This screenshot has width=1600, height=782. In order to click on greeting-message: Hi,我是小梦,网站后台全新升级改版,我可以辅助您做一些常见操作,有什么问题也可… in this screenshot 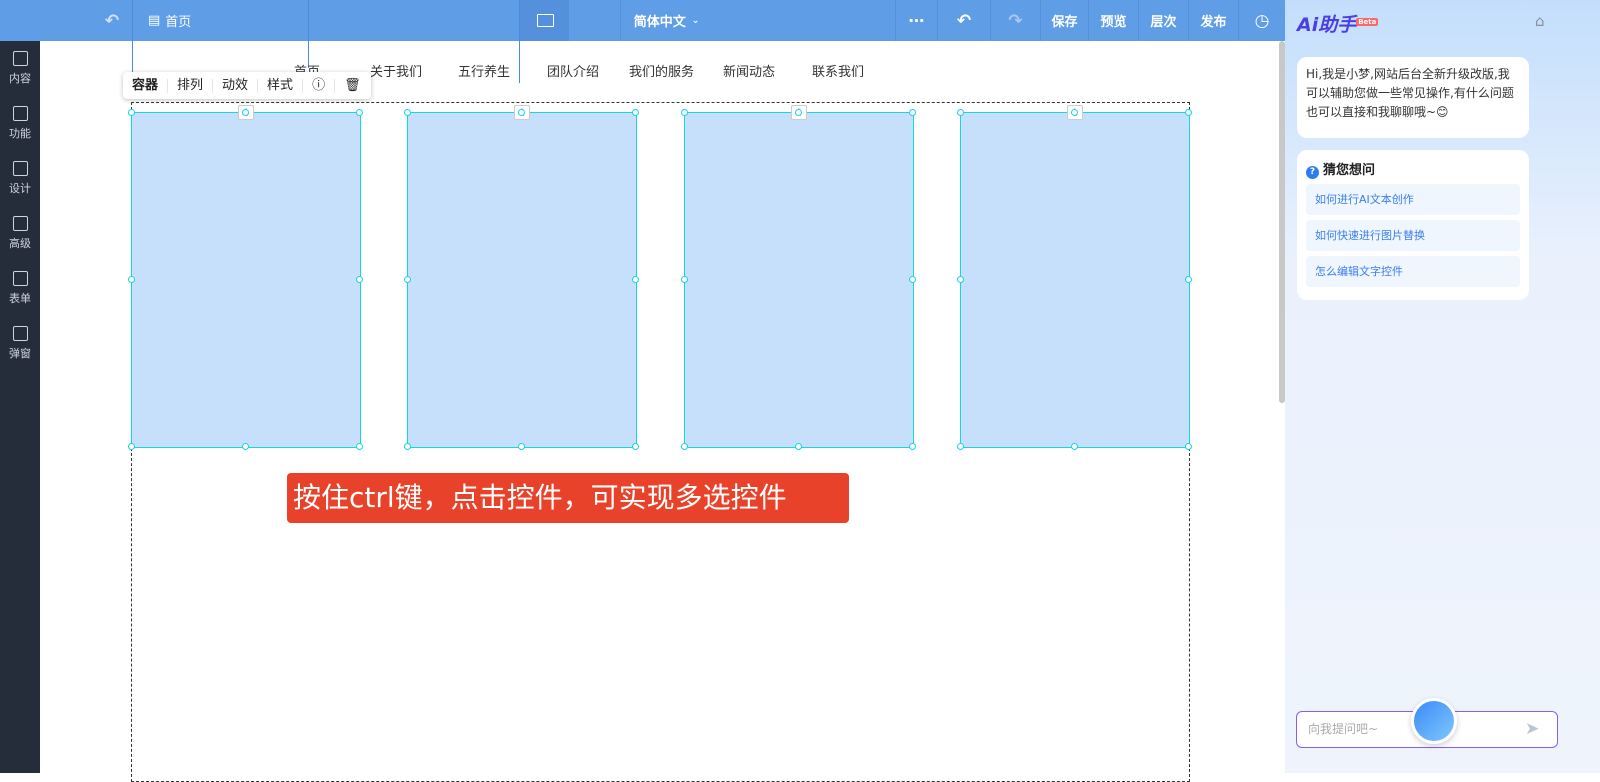, I will do `click(1413, 97)`.